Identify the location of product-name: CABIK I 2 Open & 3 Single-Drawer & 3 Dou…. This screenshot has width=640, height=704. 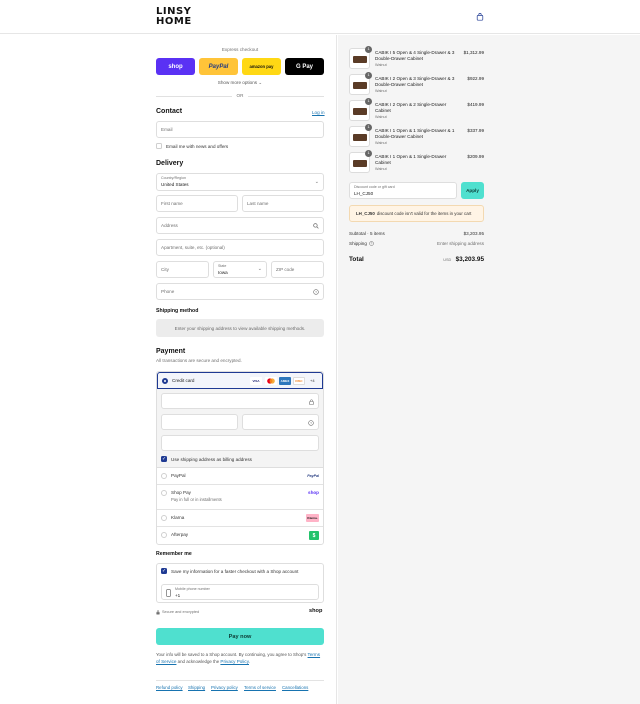
(415, 81).